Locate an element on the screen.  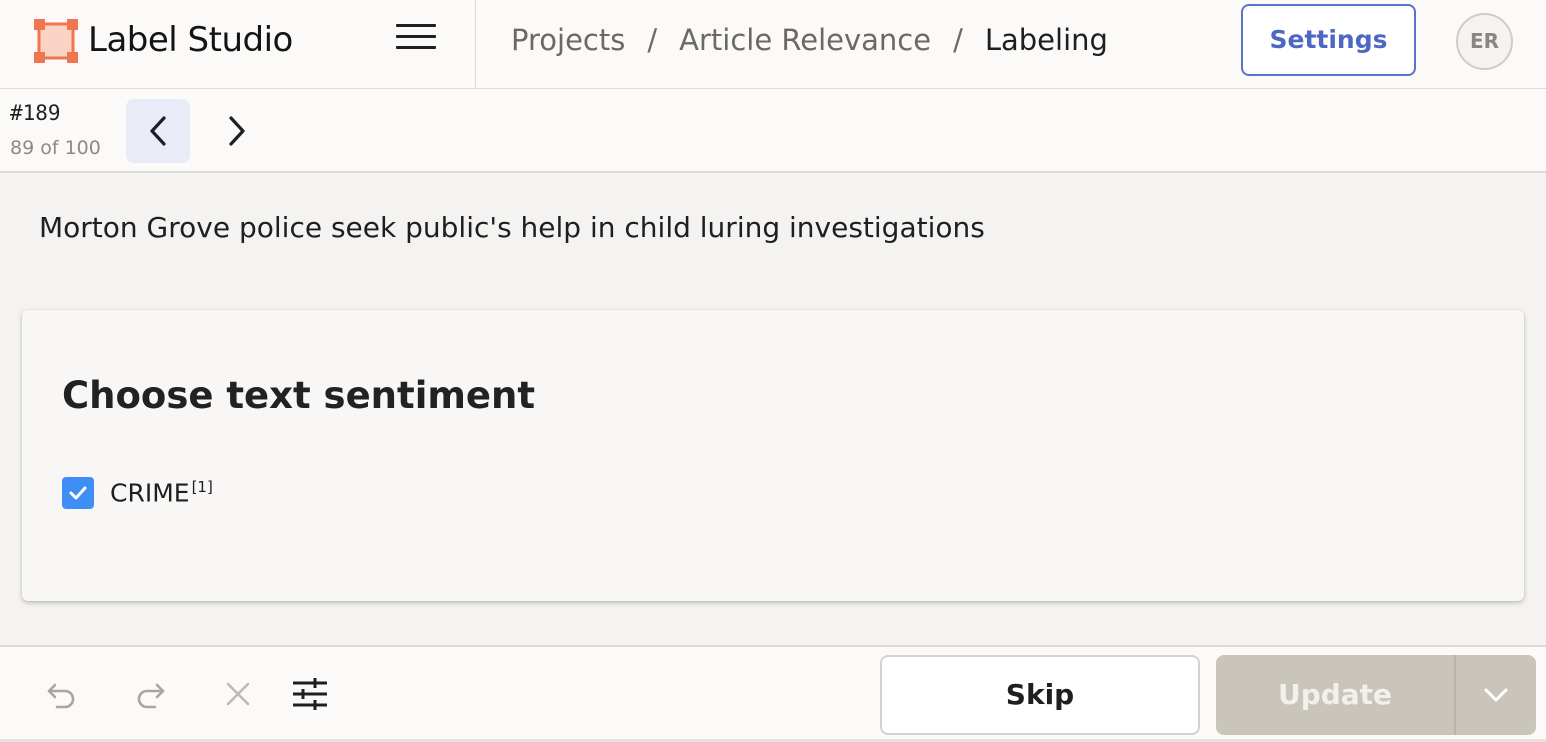
user-avatar: ER is located at coordinates (1484, 41).